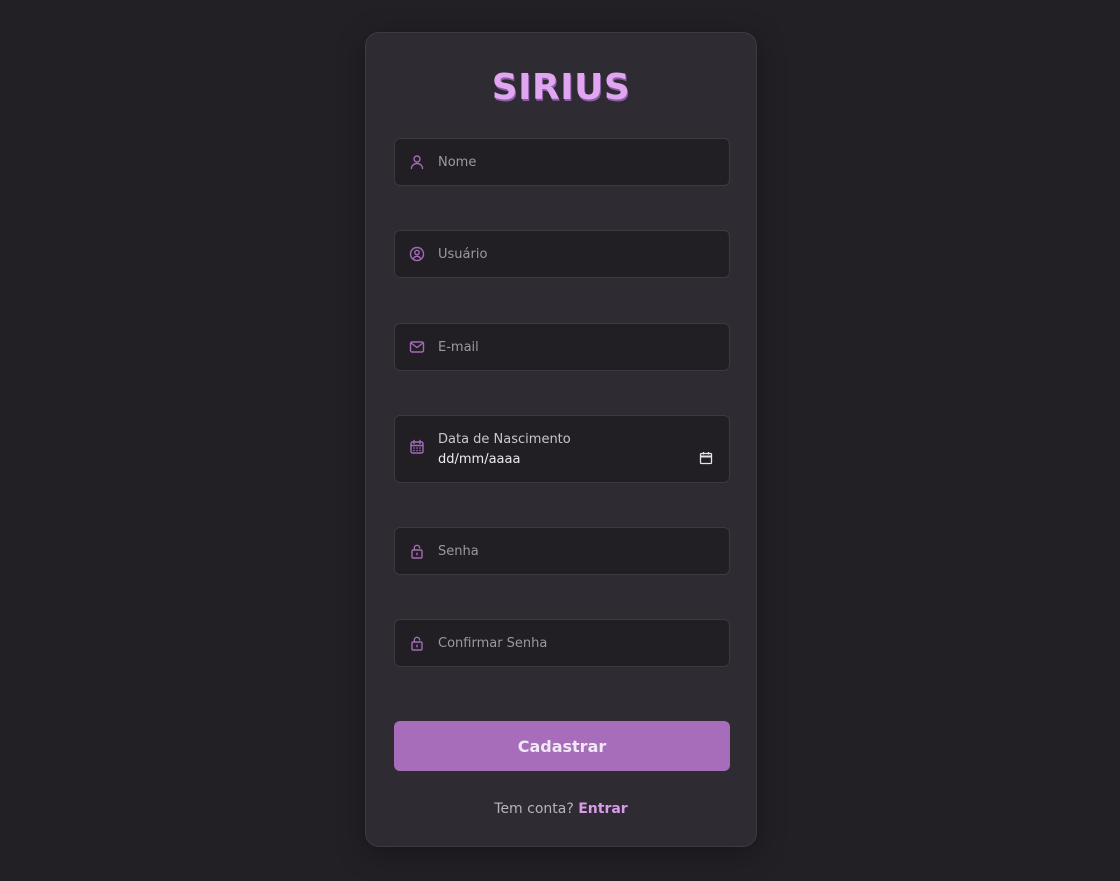 The height and width of the screenshot is (881, 1120). Describe the element at coordinates (562, 551) in the screenshot. I see `password-field: Senha` at that location.